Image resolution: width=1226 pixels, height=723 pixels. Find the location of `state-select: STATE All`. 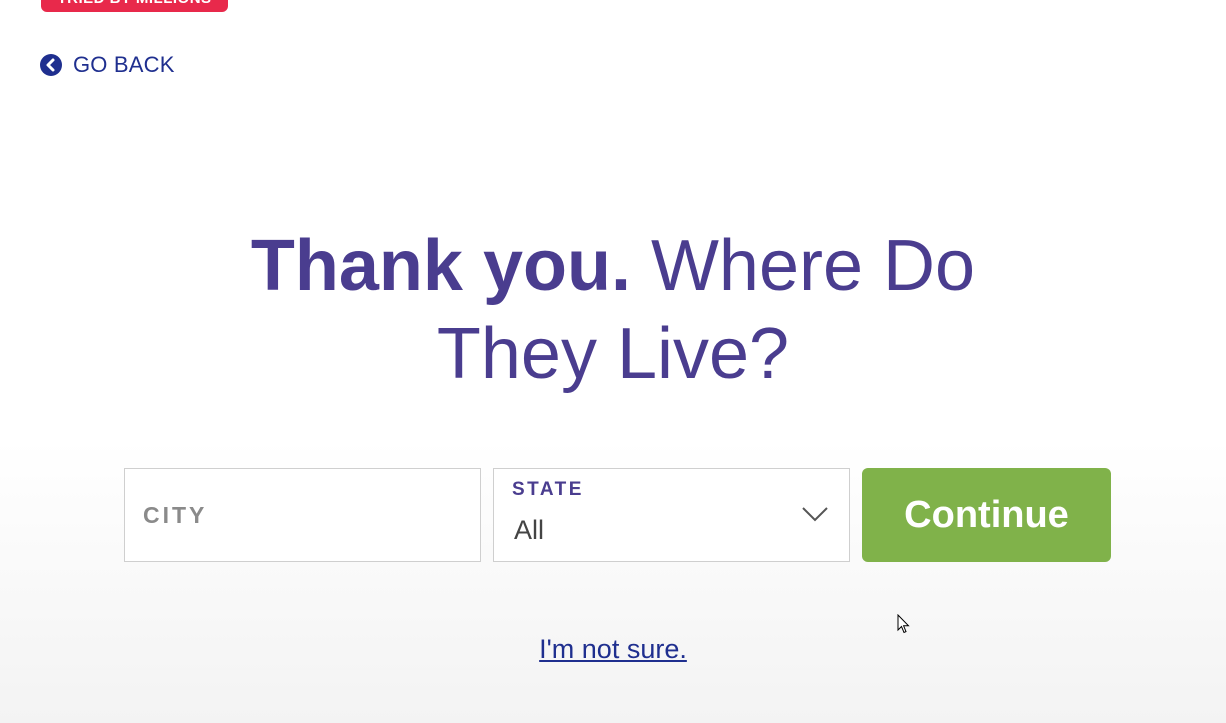

state-select: STATE All is located at coordinates (671, 515).